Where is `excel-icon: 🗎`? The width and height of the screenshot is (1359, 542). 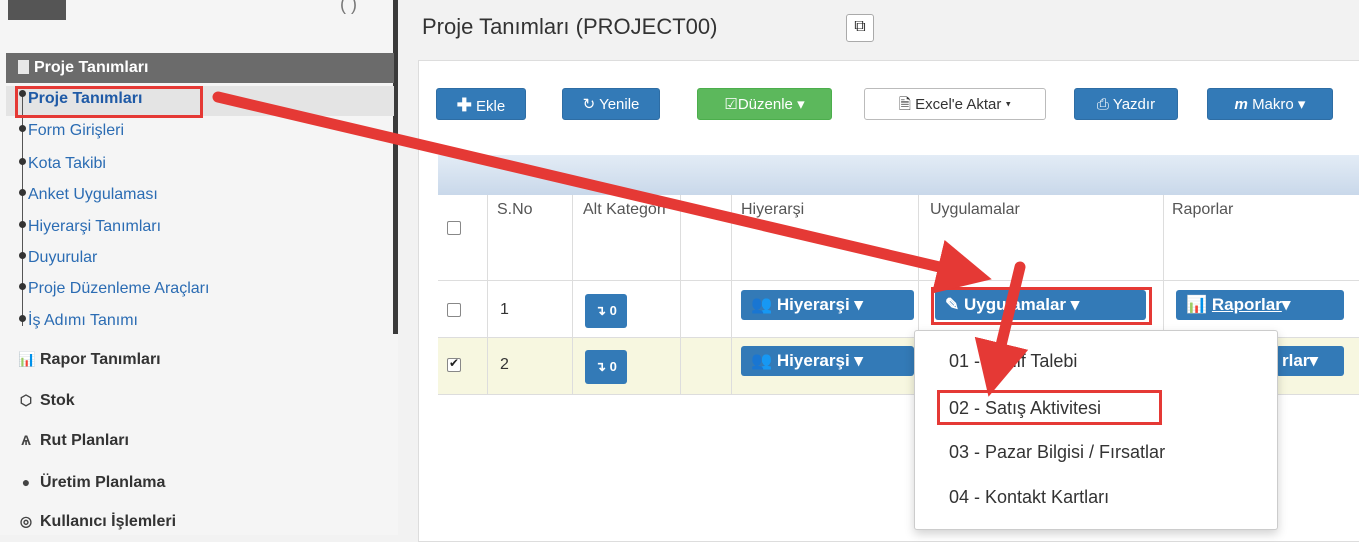 excel-icon: 🗎 is located at coordinates (904, 104).